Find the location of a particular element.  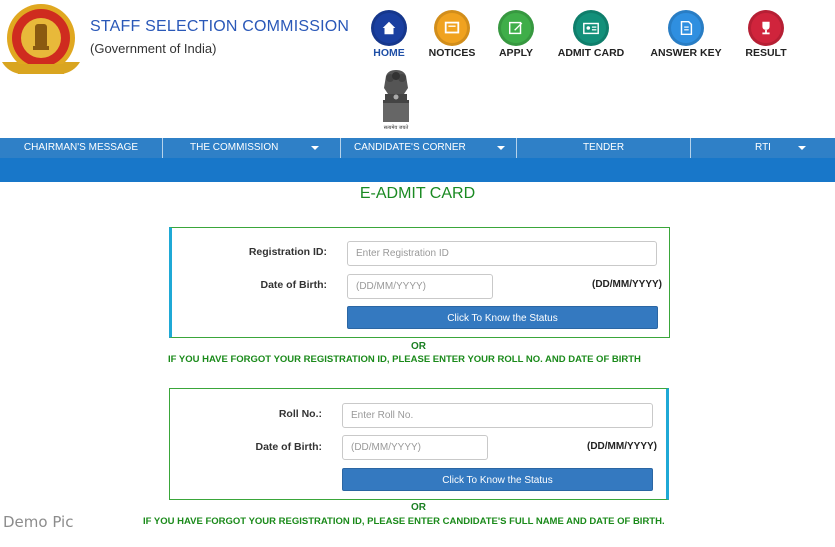

menu-tender: TENDER is located at coordinates (604, 148).